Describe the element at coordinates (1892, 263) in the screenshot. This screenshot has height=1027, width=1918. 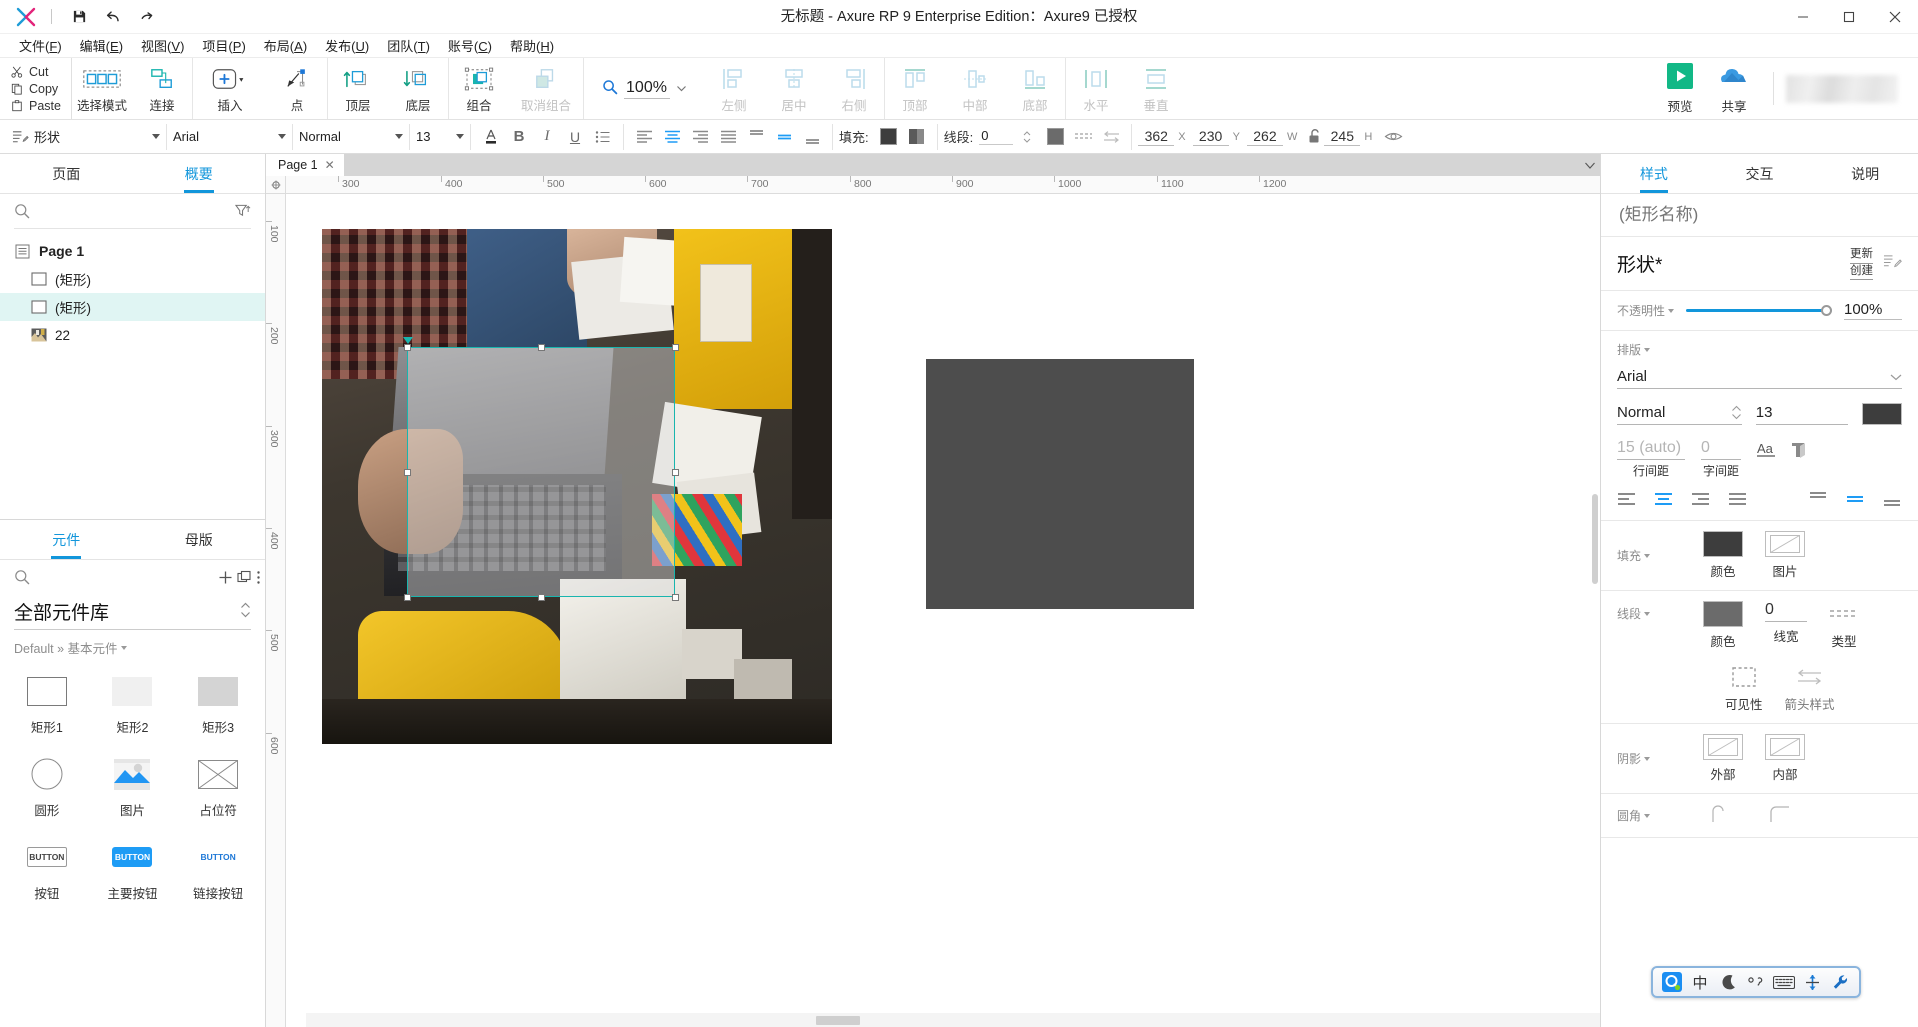
I see `edit-style-icon` at that location.